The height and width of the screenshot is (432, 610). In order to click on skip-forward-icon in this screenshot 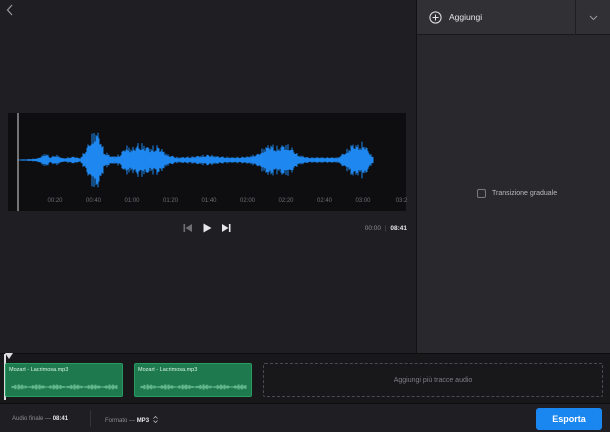, I will do `click(226, 228)`.